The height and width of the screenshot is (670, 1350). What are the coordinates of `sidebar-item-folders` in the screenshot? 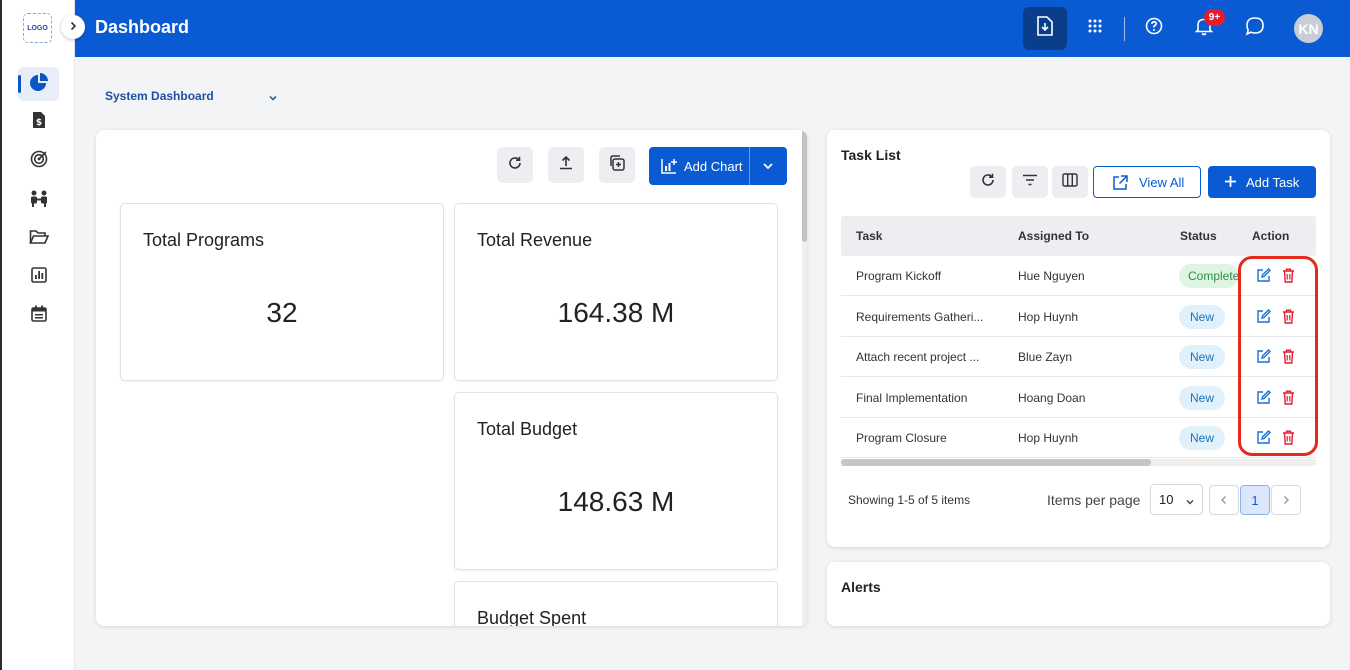 It's located at (38, 239).